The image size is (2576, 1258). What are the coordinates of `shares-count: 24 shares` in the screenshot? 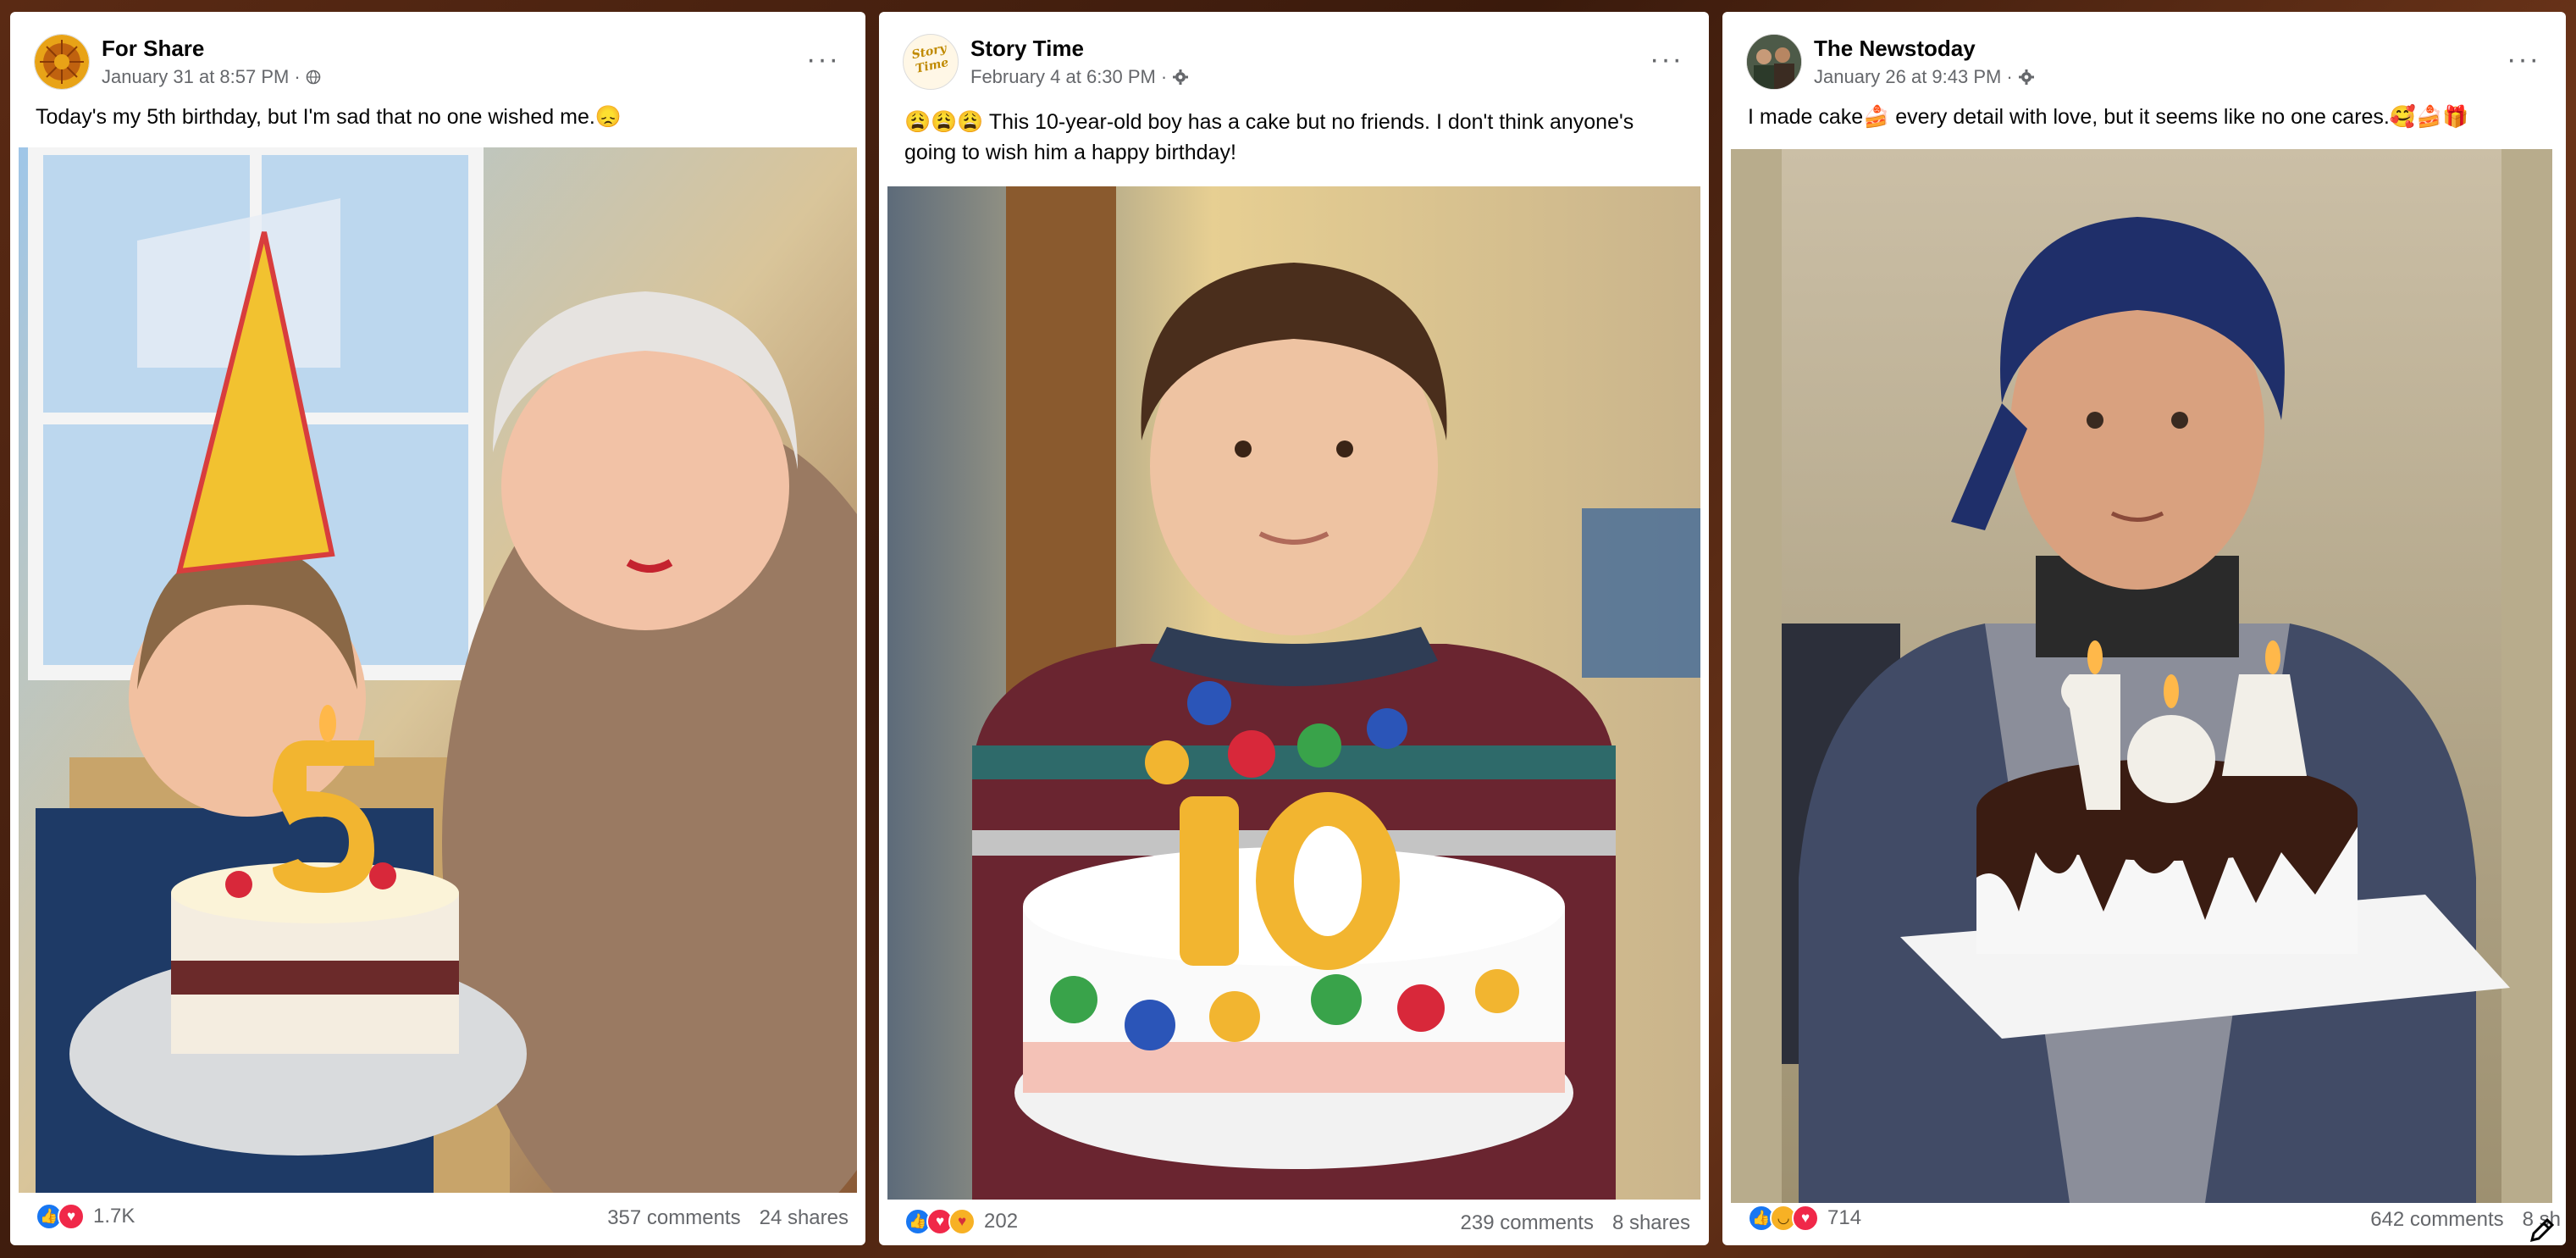 It's located at (804, 1218).